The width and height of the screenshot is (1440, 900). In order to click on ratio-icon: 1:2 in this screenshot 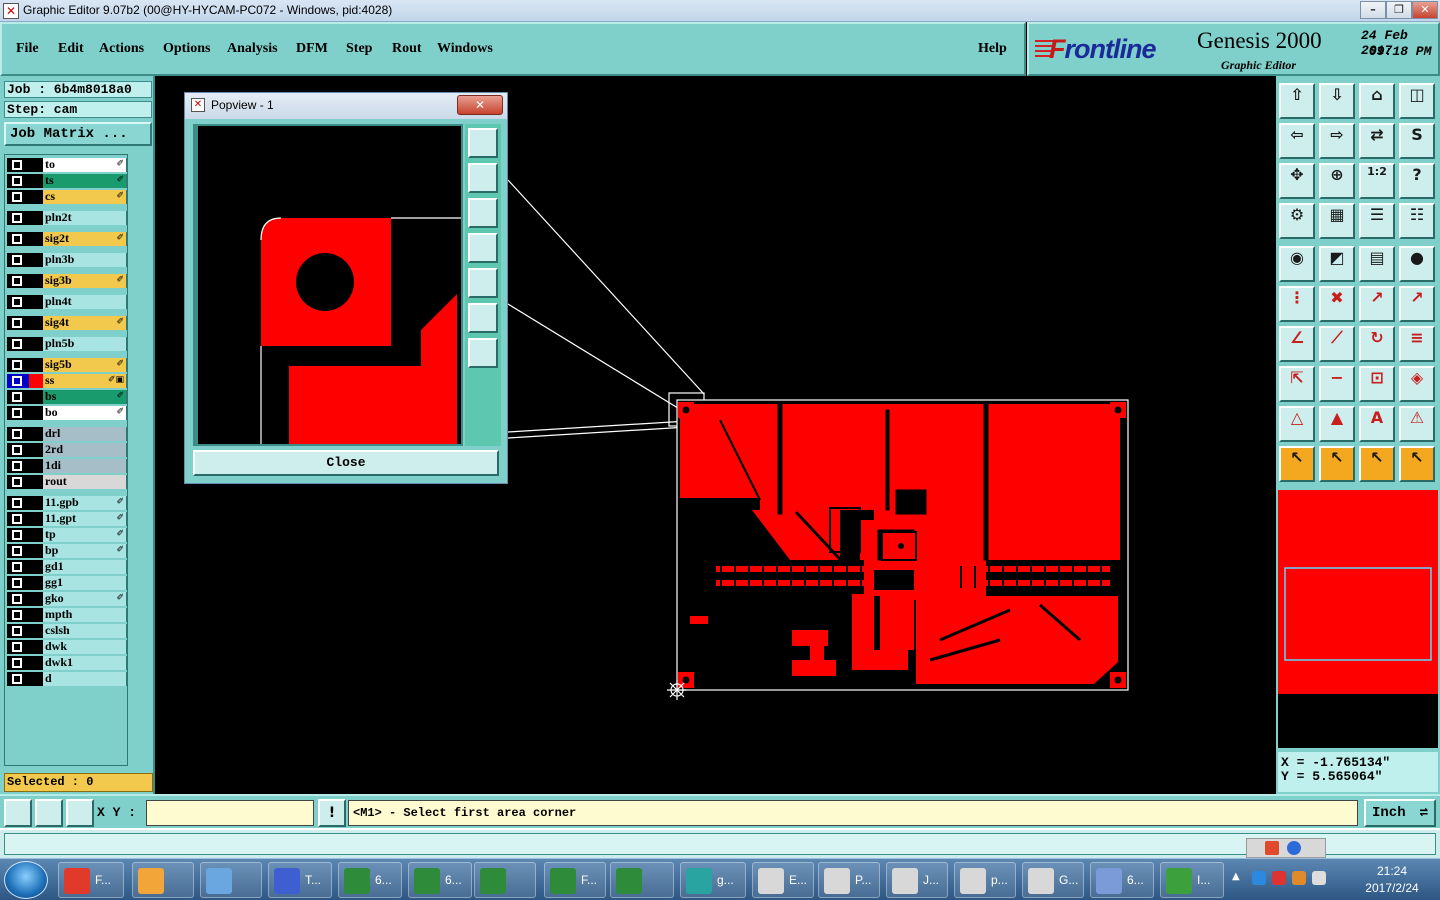, I will do `click(1377, 181)`.